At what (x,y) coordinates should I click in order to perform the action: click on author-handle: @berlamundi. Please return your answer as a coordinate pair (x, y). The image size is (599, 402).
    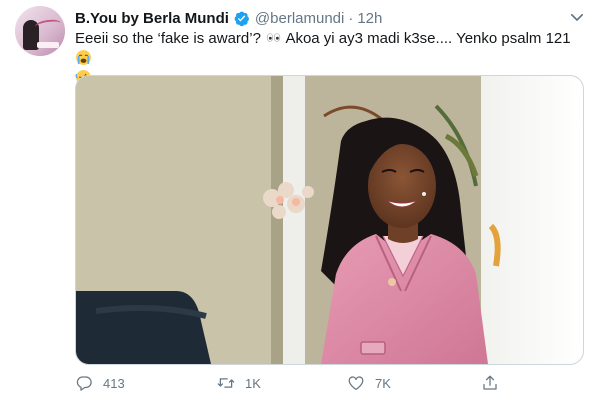
    Looking at the image, I should click on (299, 18).